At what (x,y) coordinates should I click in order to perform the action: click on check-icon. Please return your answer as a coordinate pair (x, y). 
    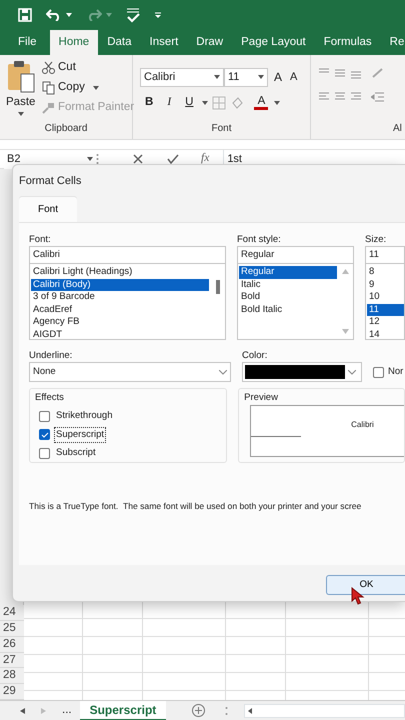
    Looking at the image, I should click on (44, 435).